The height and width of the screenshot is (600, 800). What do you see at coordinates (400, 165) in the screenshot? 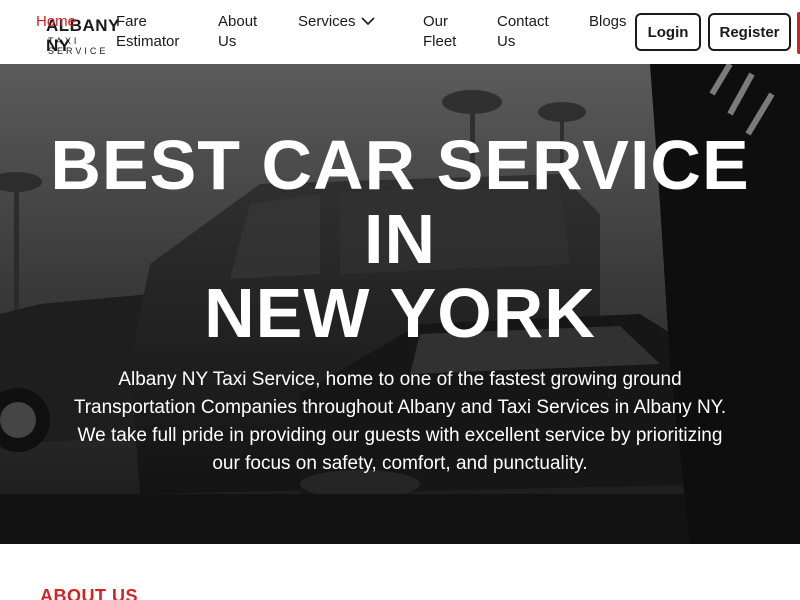
I see `hero-title-line: BEST CAR SERVICE` at bounding box center [400, 165].